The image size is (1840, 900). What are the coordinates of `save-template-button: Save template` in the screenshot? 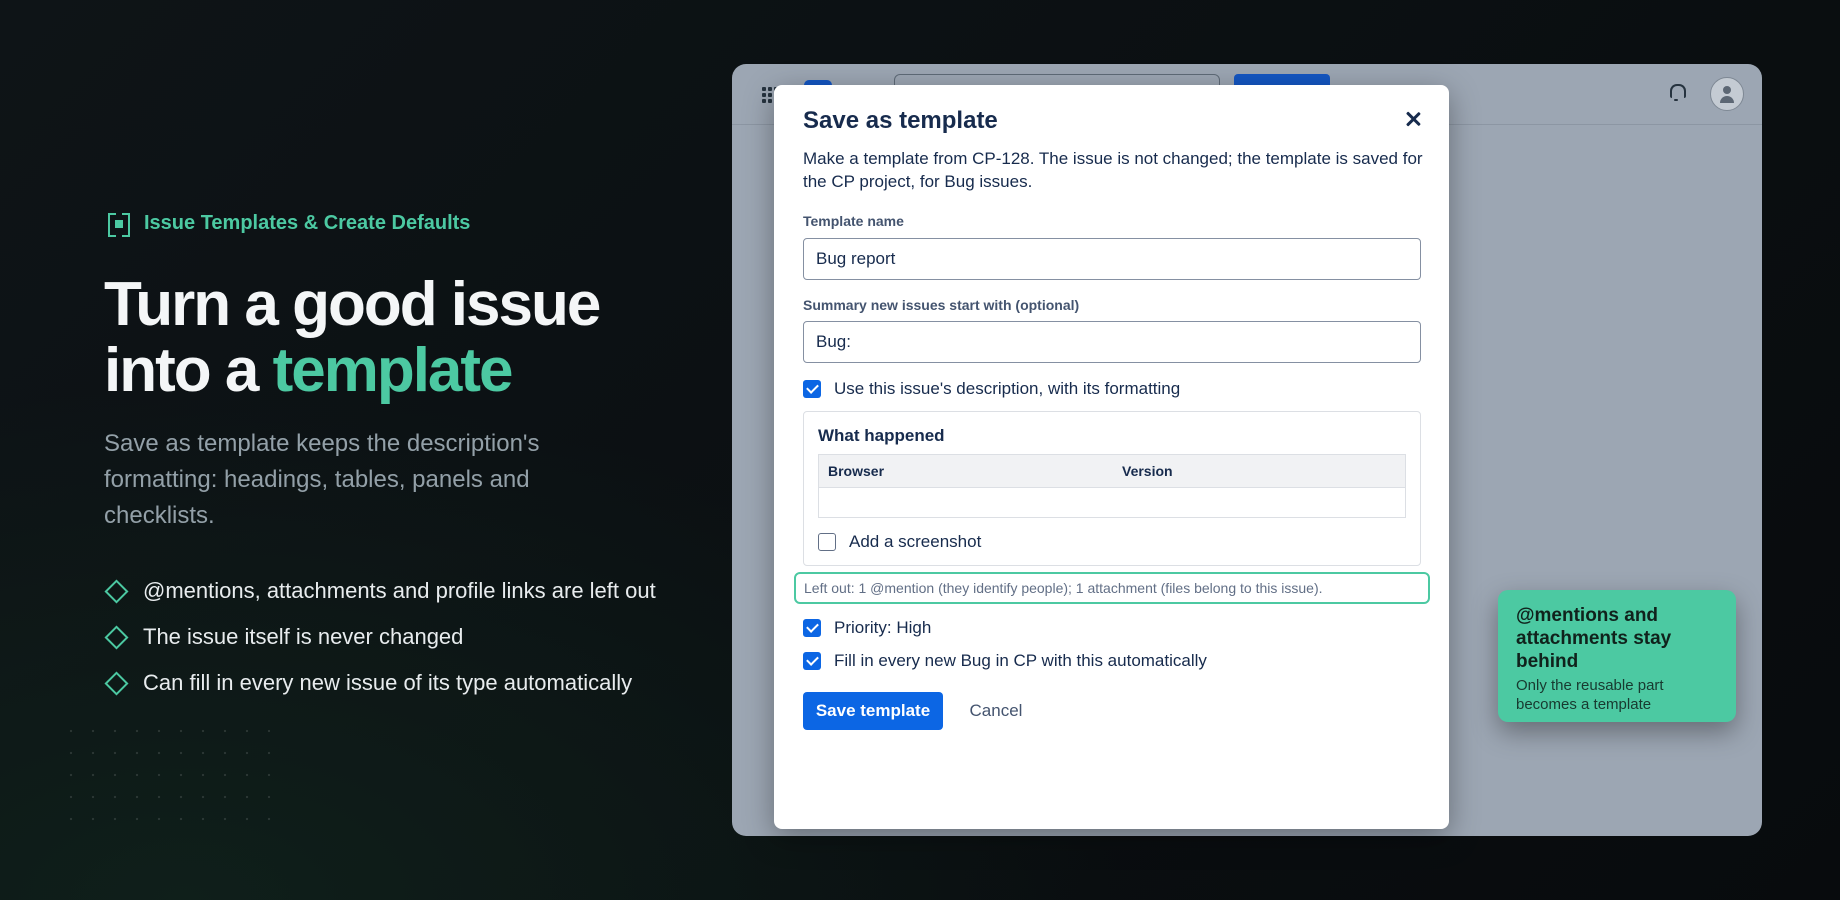 It's located at (873, 711).